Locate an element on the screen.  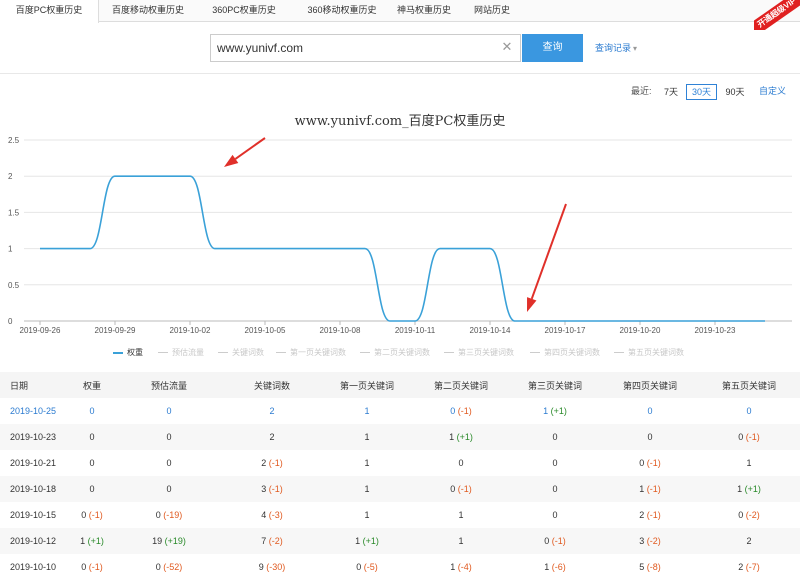
value-cell: 7 (-2) is located at coordinates (272, 541).